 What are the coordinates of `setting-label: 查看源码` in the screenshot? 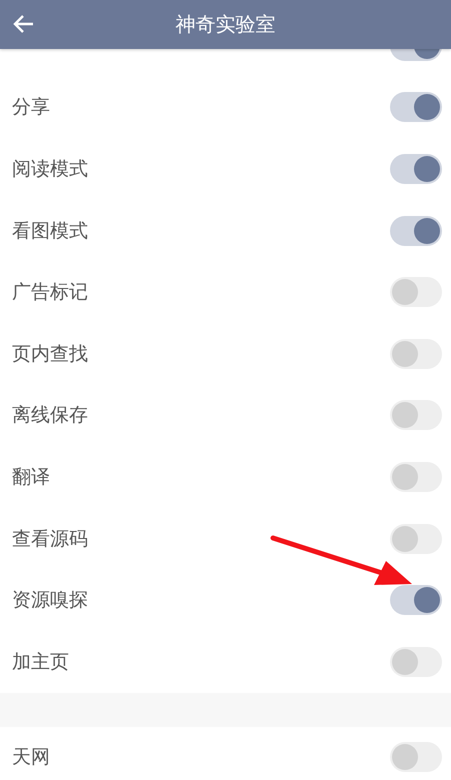 It's located at (50, 539).